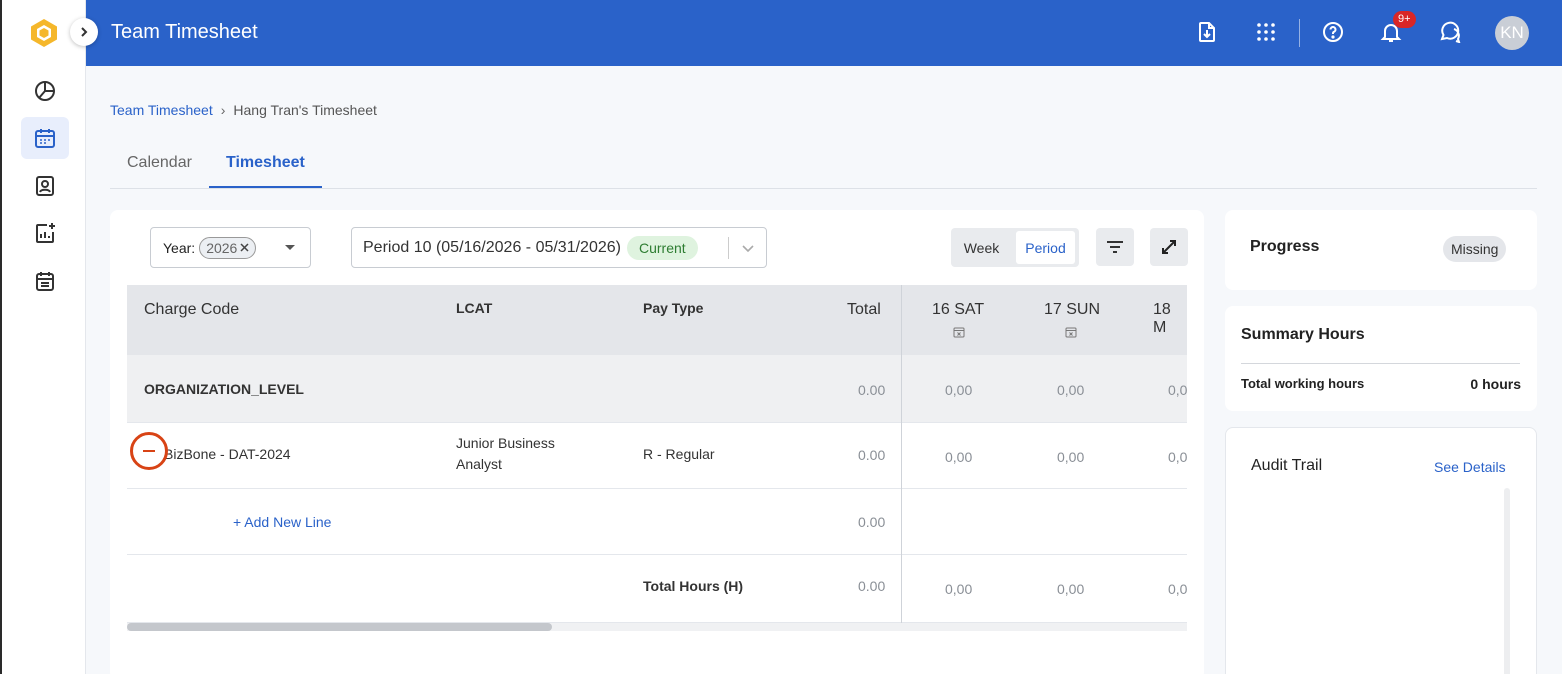 The width and height of the screenshot is (1562, 674). I want to click on contact-card-icon, so click(45, 186).